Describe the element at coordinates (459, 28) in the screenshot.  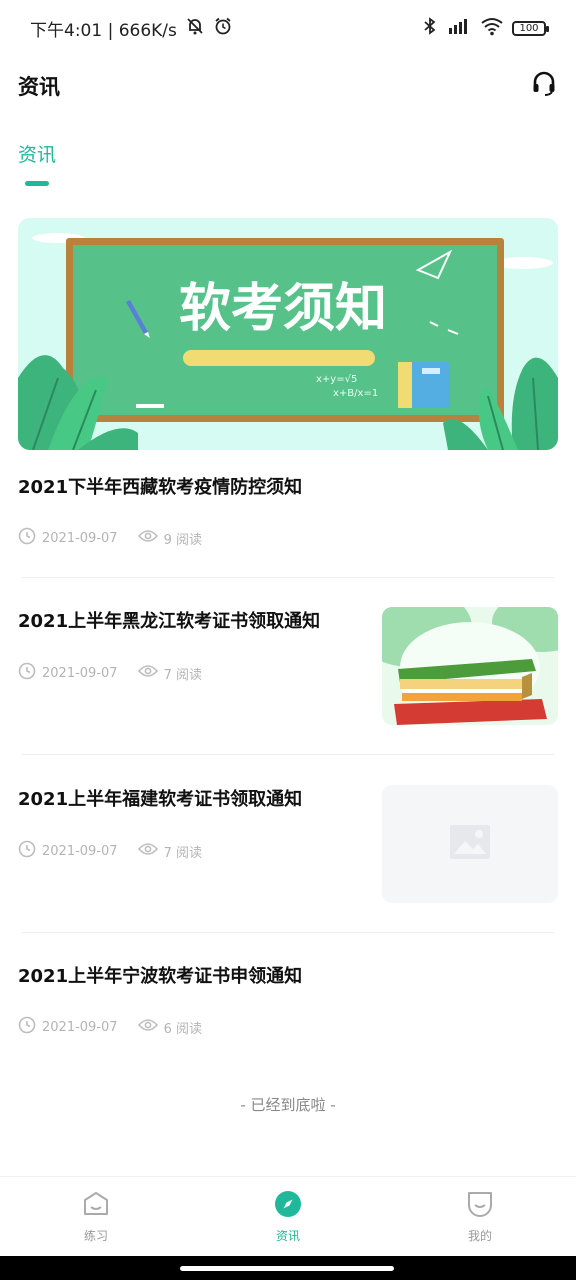
I see `signal-icon` at that location.